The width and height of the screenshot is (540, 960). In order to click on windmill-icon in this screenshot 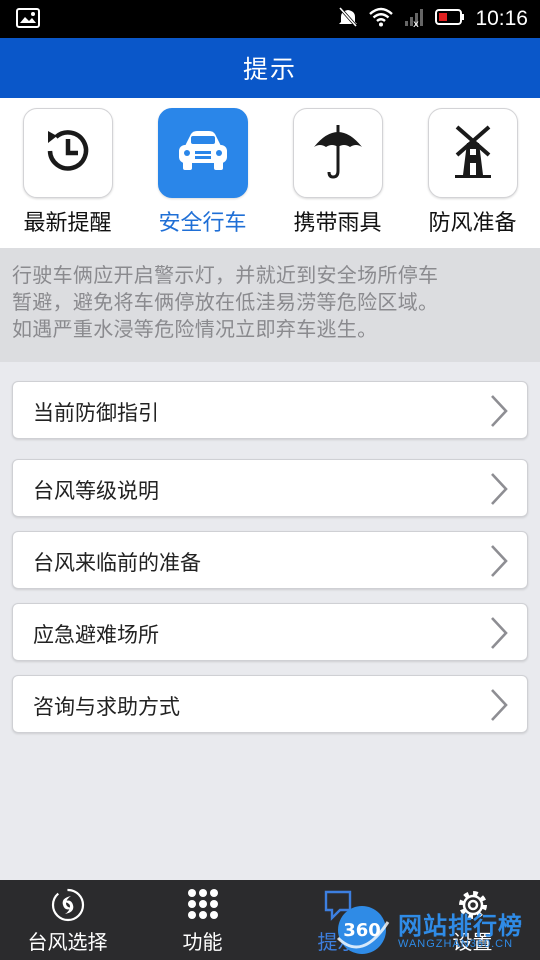, I will do `click(473, 153)`.